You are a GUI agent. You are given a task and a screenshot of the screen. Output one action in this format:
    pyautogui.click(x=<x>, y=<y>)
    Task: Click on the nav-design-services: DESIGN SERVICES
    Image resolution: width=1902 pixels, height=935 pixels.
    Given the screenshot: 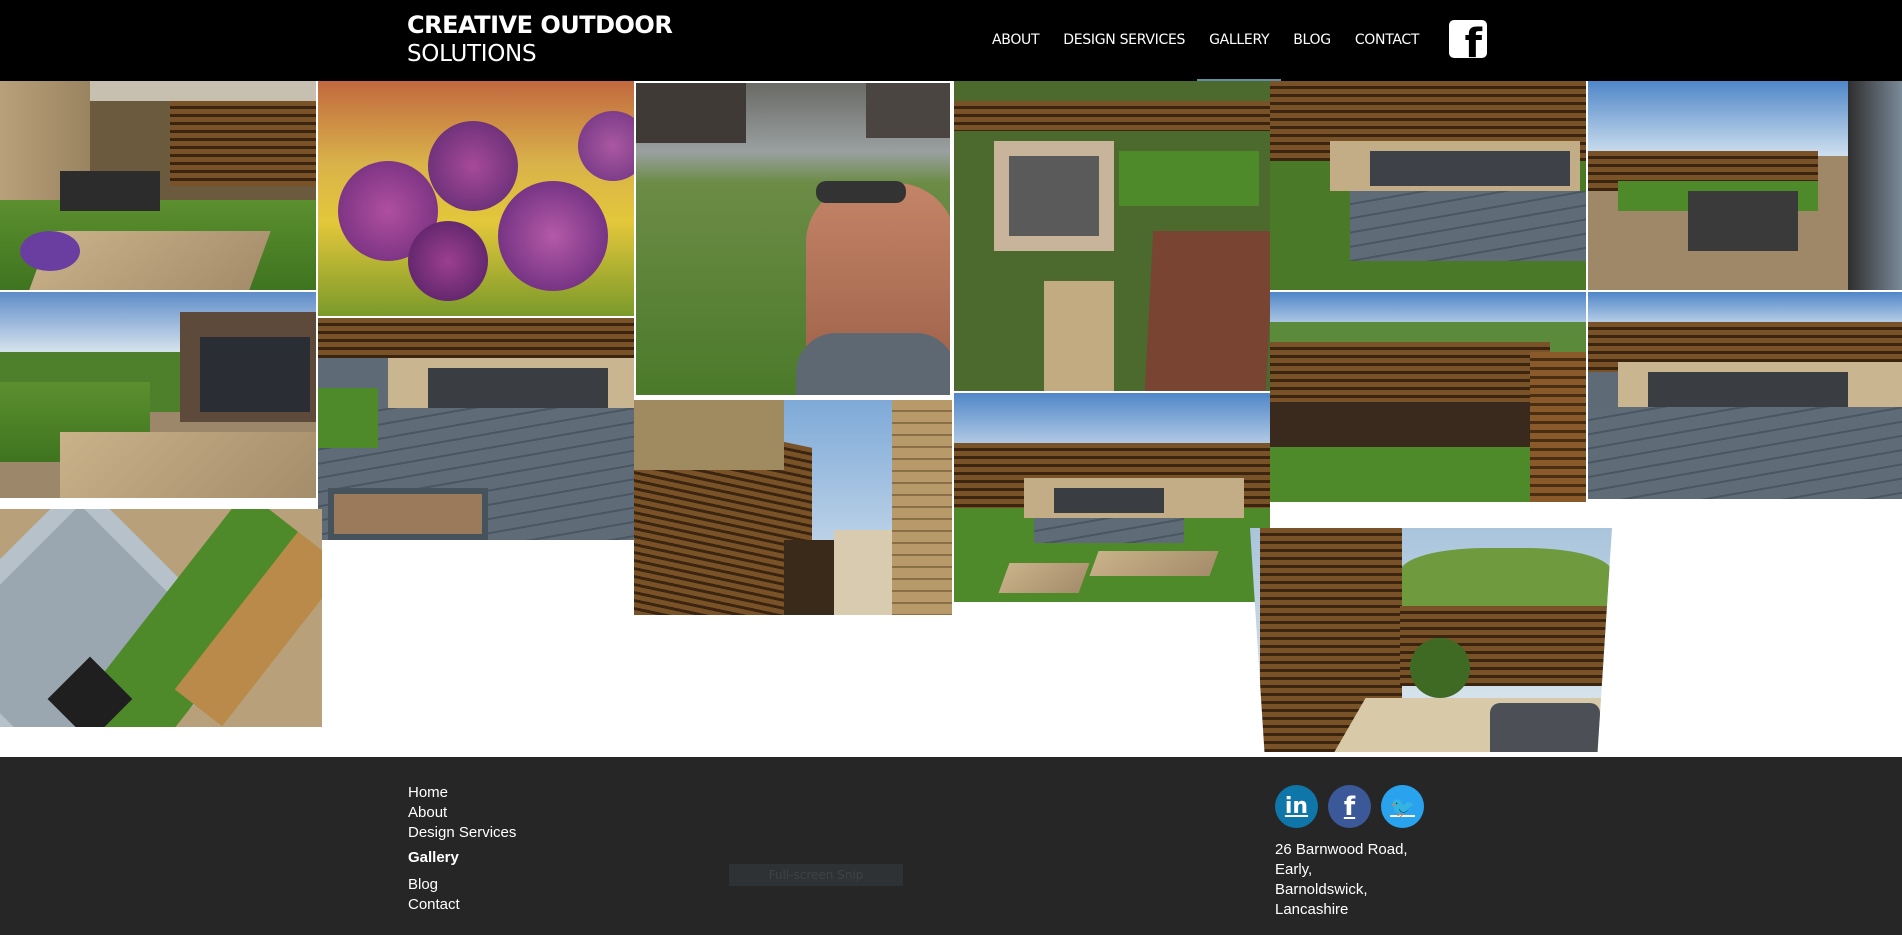 What is the action you would take?
    pyautogui.click(x=1124, y=40)
    